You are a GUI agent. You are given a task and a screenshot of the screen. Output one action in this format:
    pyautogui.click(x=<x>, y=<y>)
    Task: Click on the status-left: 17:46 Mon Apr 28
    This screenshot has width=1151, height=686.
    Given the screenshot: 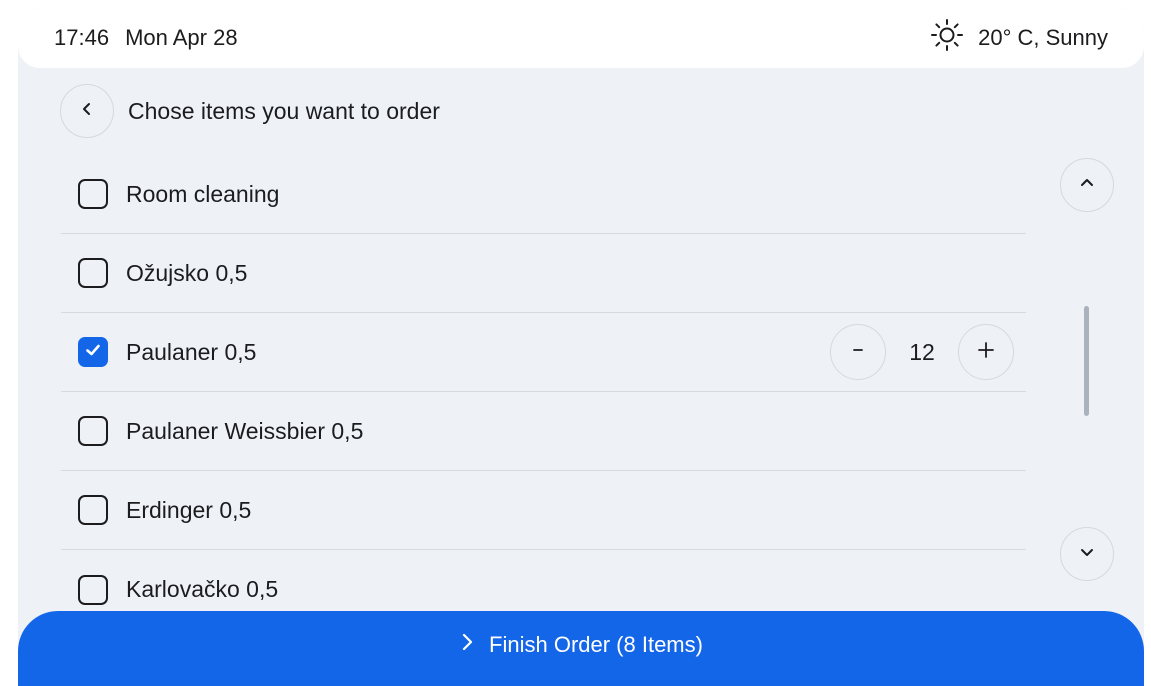 What is the action you would take?
    pyautogui.click(x=146, y=38)
    